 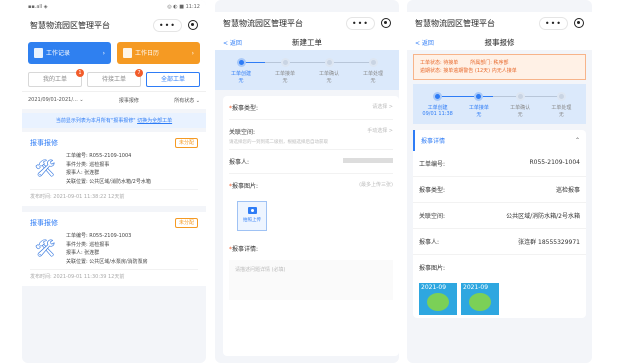 What do you see at coordinates (499, 140) in the screenshot?
I see `detail-header: 报事详情 ⌃` at bounding box center [499, 140].